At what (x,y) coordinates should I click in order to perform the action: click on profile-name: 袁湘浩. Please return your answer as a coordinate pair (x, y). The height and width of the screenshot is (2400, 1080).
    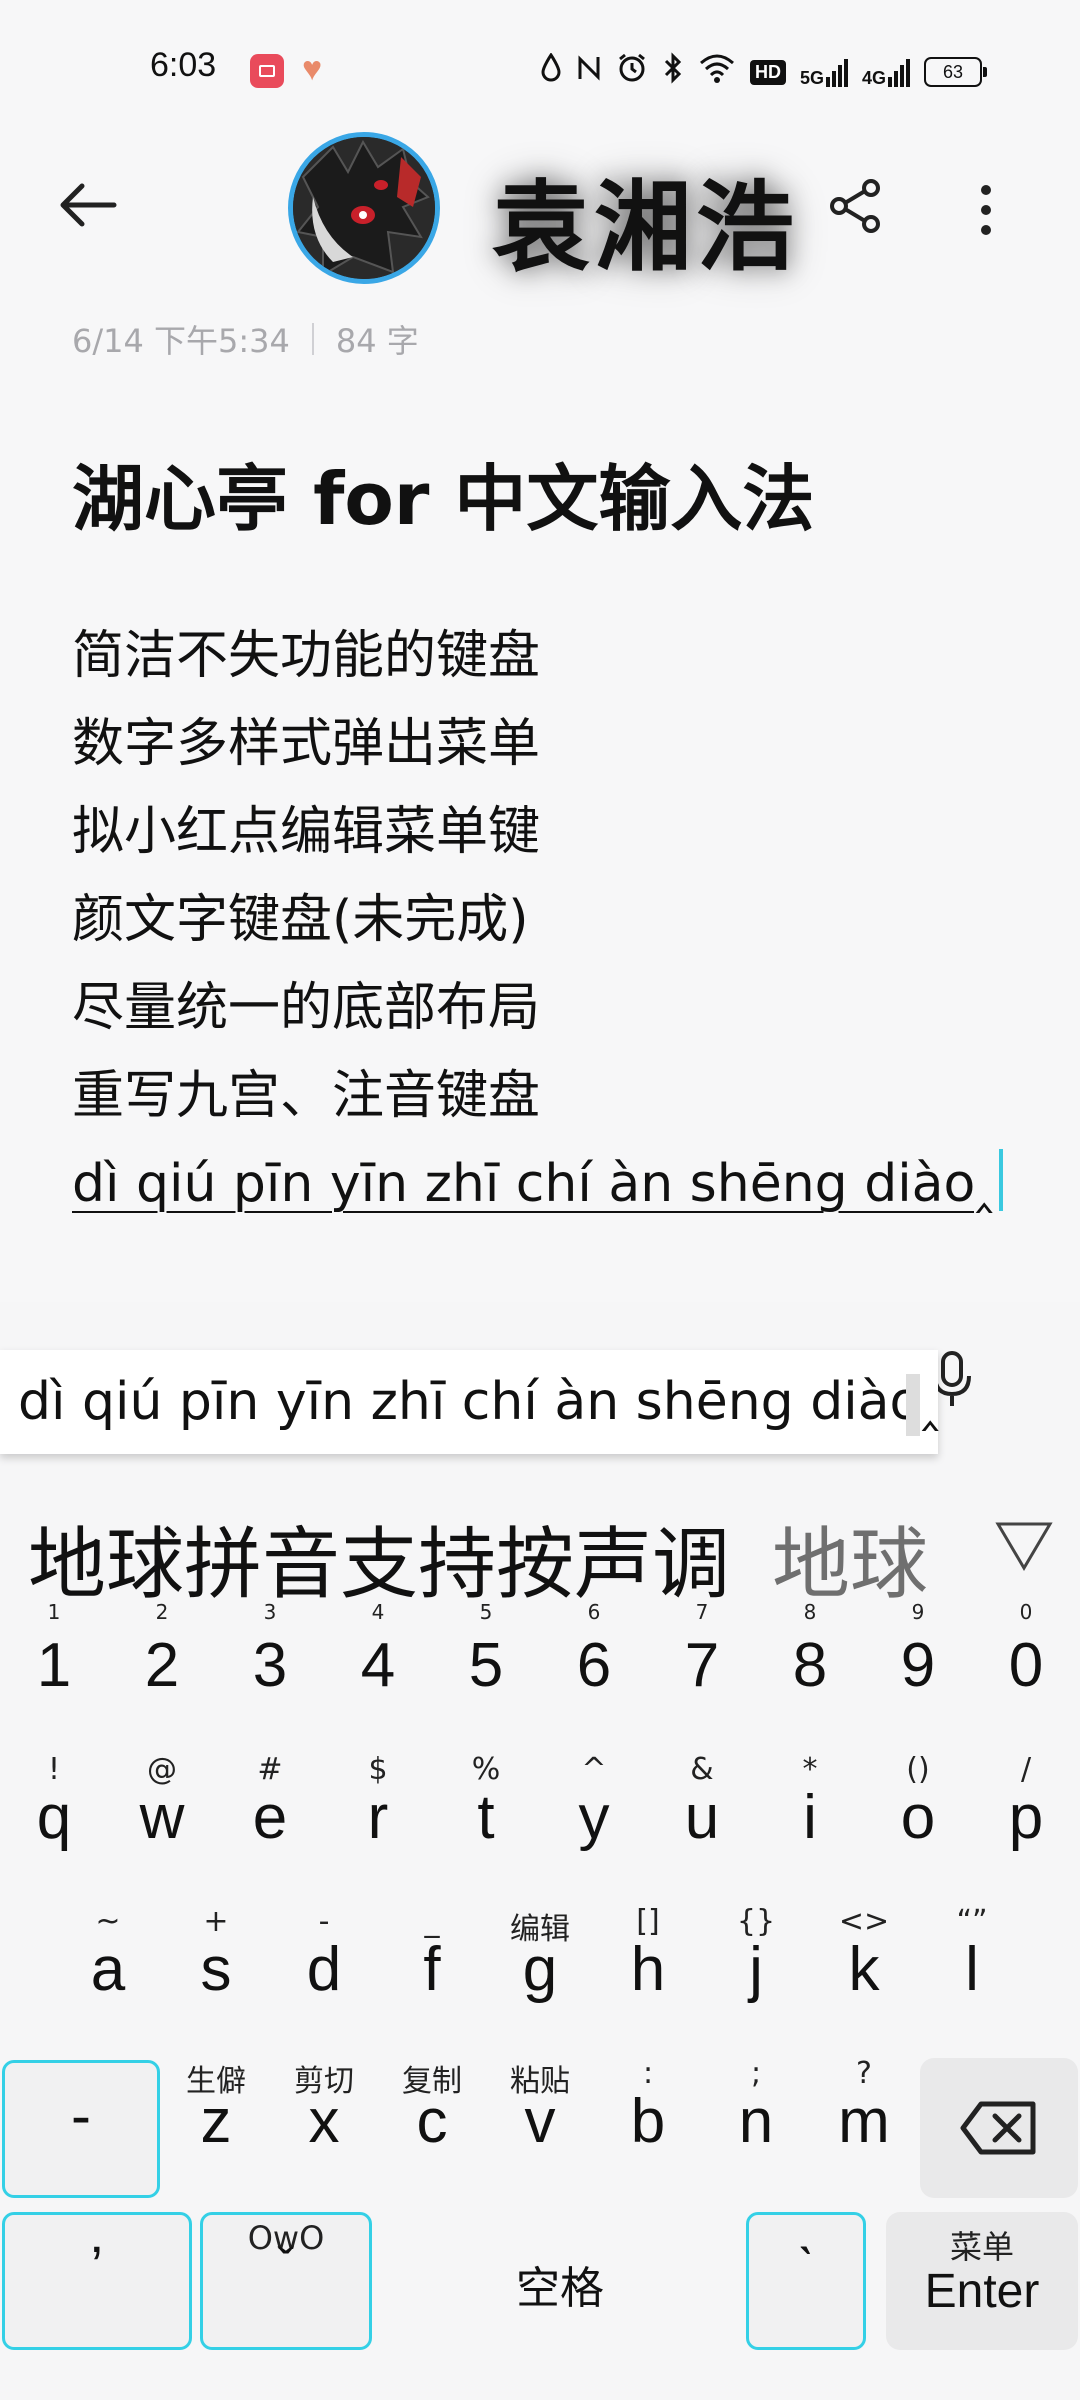
    Looking at the image, I should click on (645, 228).